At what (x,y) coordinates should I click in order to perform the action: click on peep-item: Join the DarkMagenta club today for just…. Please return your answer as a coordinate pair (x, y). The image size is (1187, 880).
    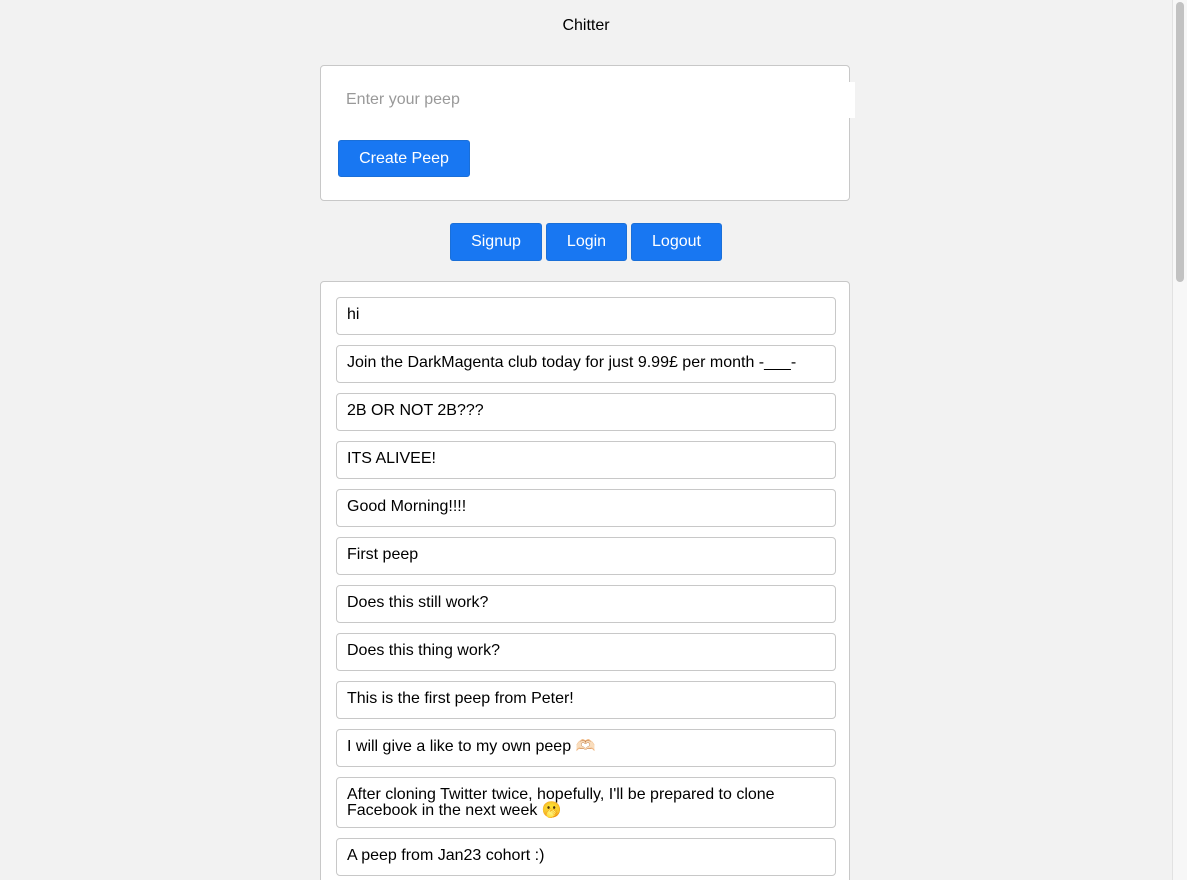
    Looking at the image, I should click on (586, 364).